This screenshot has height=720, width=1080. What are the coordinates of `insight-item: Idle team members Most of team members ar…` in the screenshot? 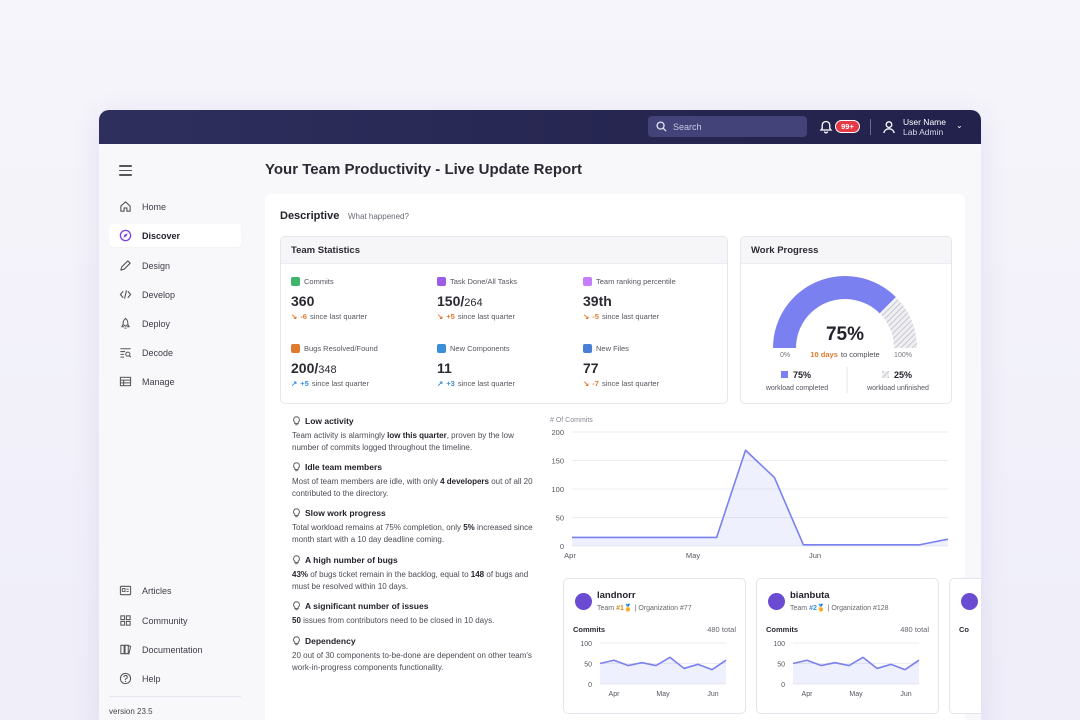 It's located at (414, 481).